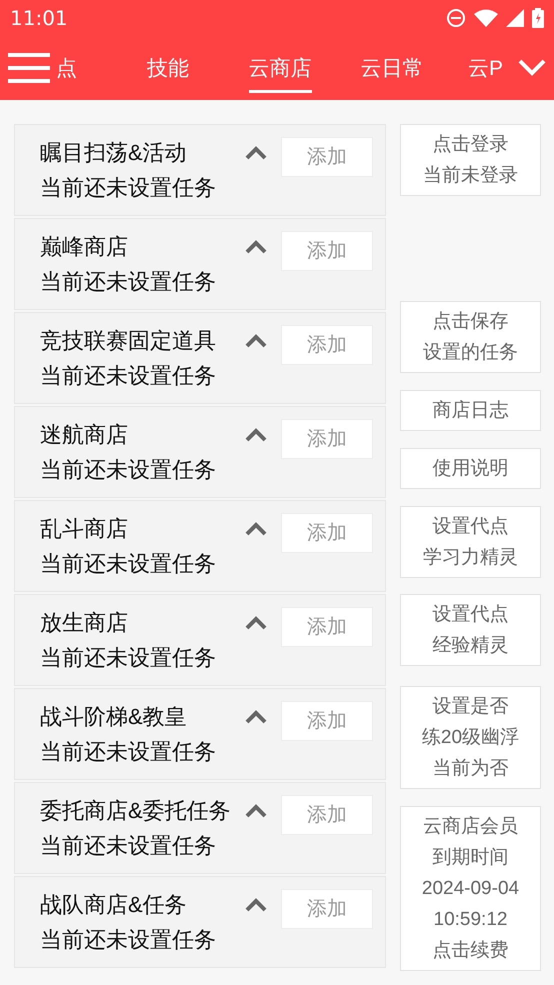 The height and width of the screenshot is (985, 554). I want to click on side-button: 点击登录 当前未登录, so click(470, 160).